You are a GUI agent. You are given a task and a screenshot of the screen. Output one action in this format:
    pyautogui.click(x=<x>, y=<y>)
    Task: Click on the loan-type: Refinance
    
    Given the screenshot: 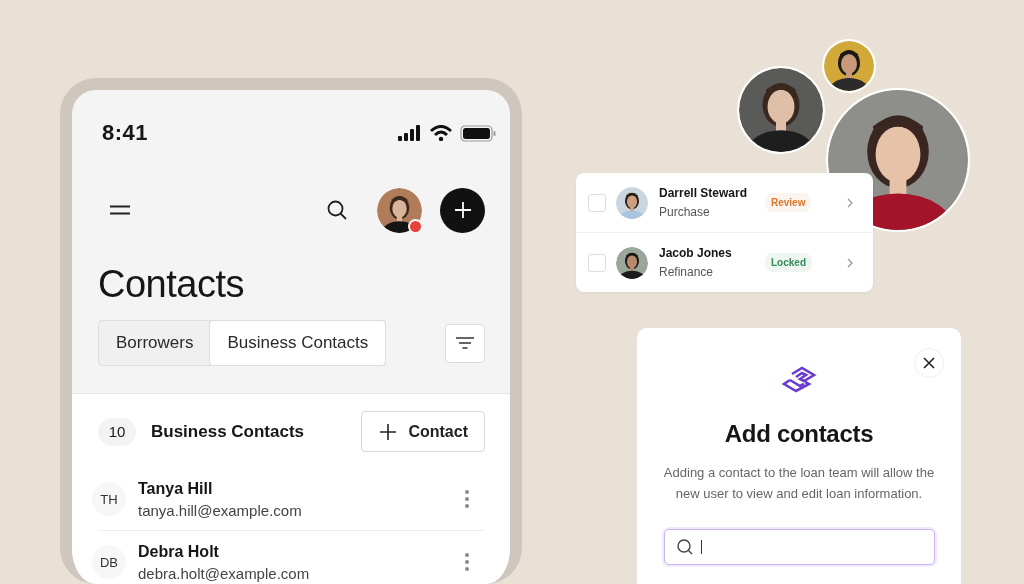 What is the action you would take?
    pyautogui.click(x=687, y=272)
    